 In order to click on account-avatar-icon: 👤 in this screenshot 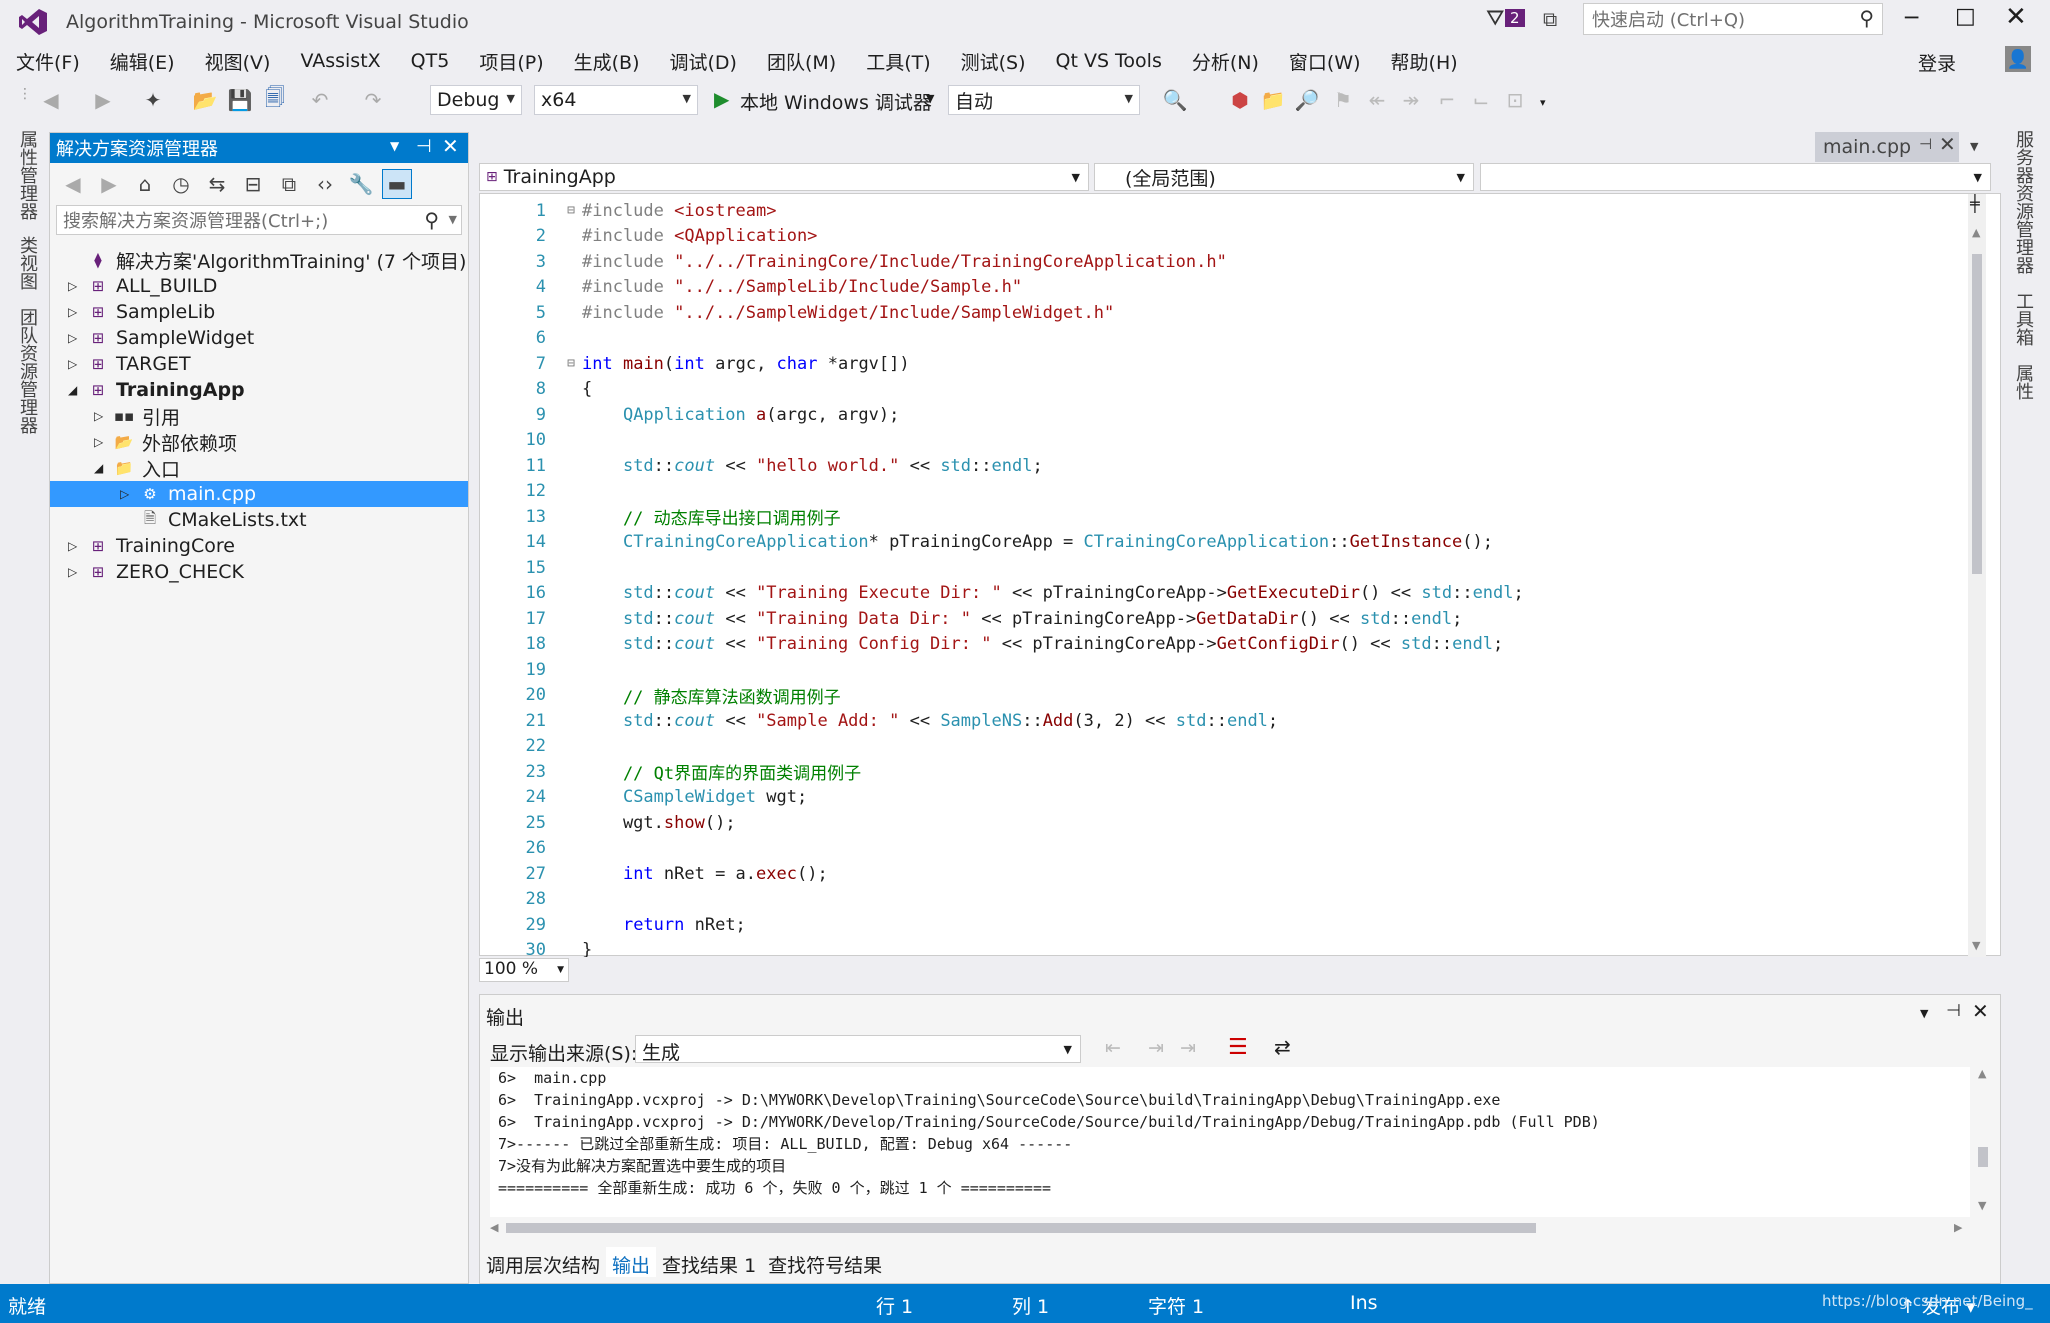, I will do `click(2018, 59)`.